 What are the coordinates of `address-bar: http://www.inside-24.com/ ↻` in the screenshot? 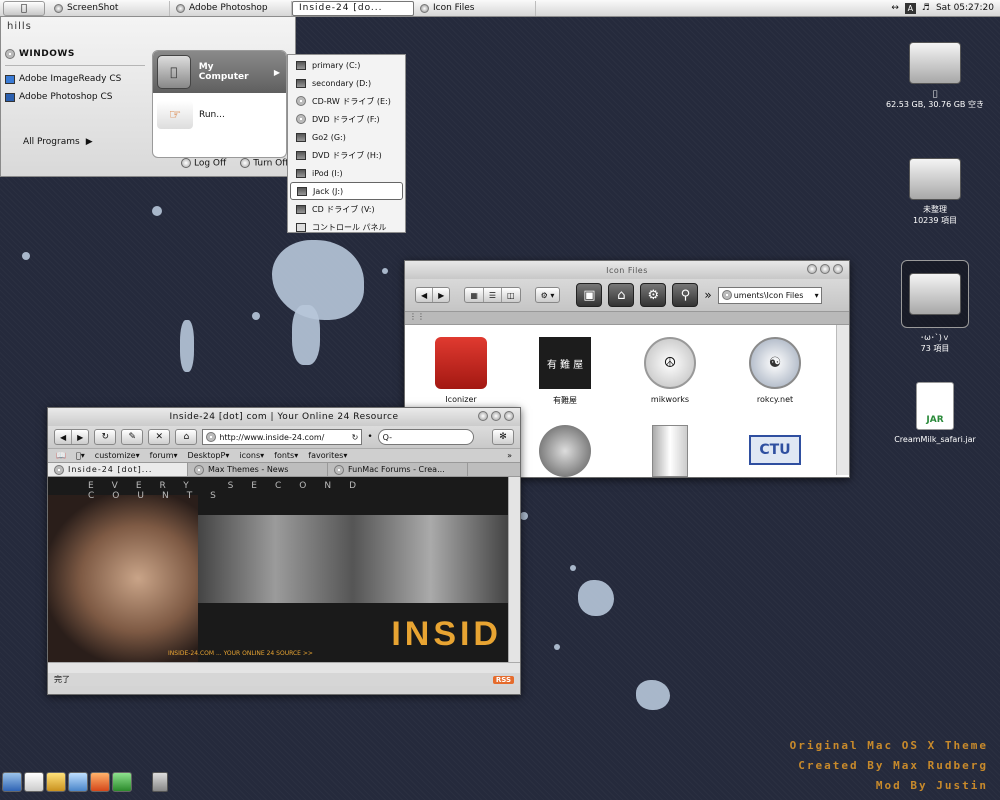 It's located at (282, 437).